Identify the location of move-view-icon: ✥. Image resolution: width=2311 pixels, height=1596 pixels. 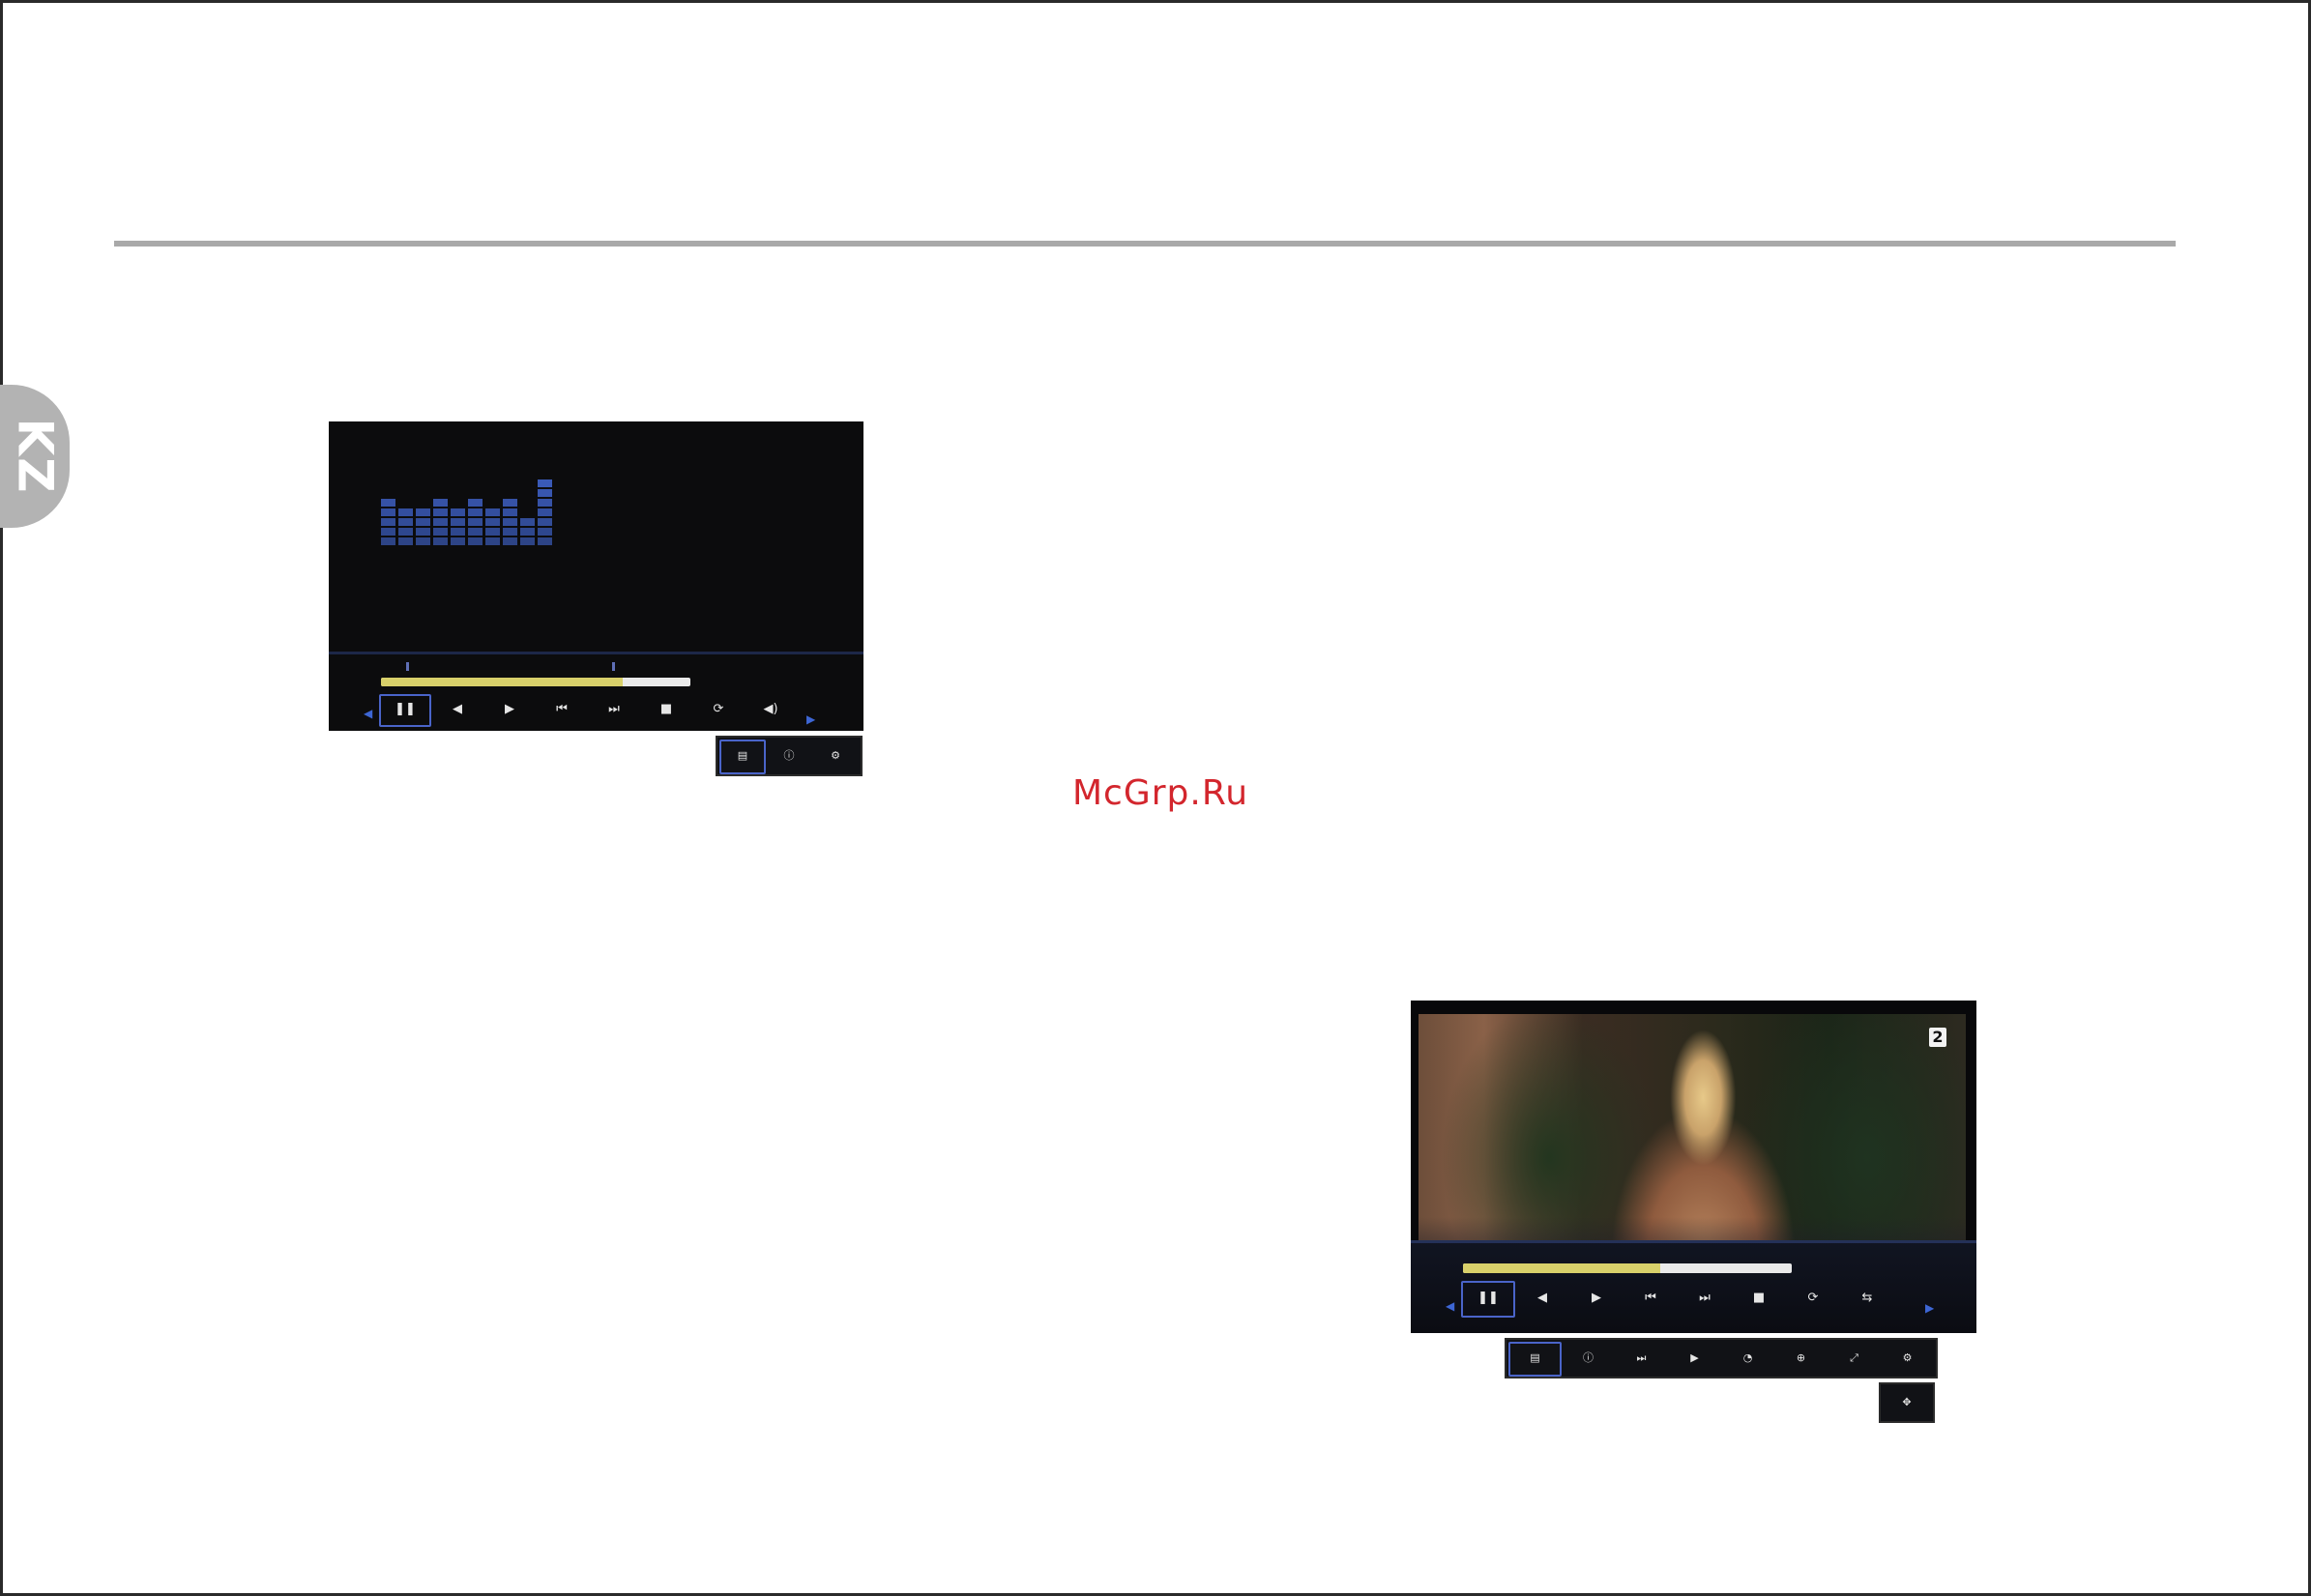
(1907, 1401).